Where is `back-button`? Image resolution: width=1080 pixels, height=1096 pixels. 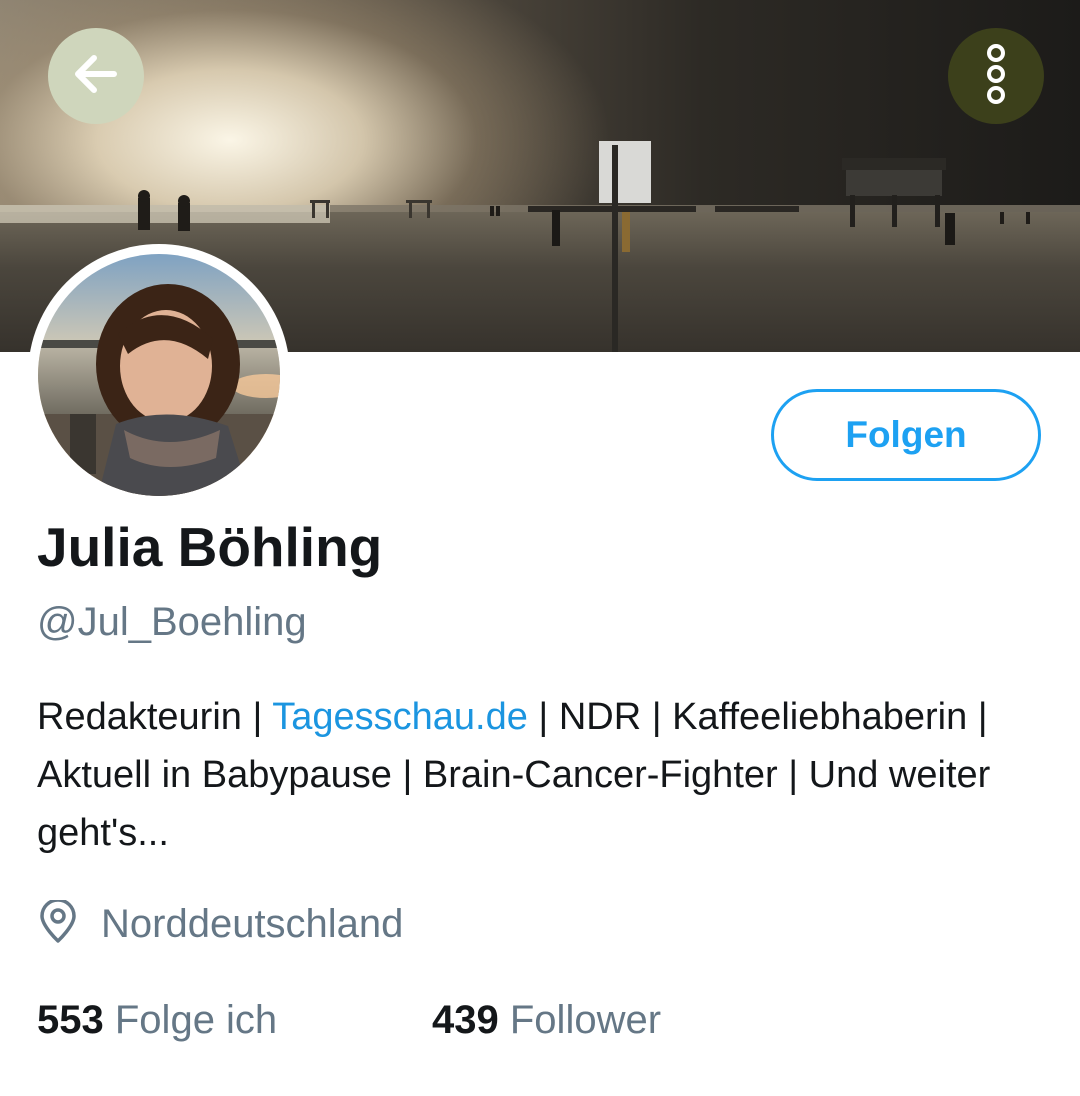
back-button is located at coordinates (96, 76).